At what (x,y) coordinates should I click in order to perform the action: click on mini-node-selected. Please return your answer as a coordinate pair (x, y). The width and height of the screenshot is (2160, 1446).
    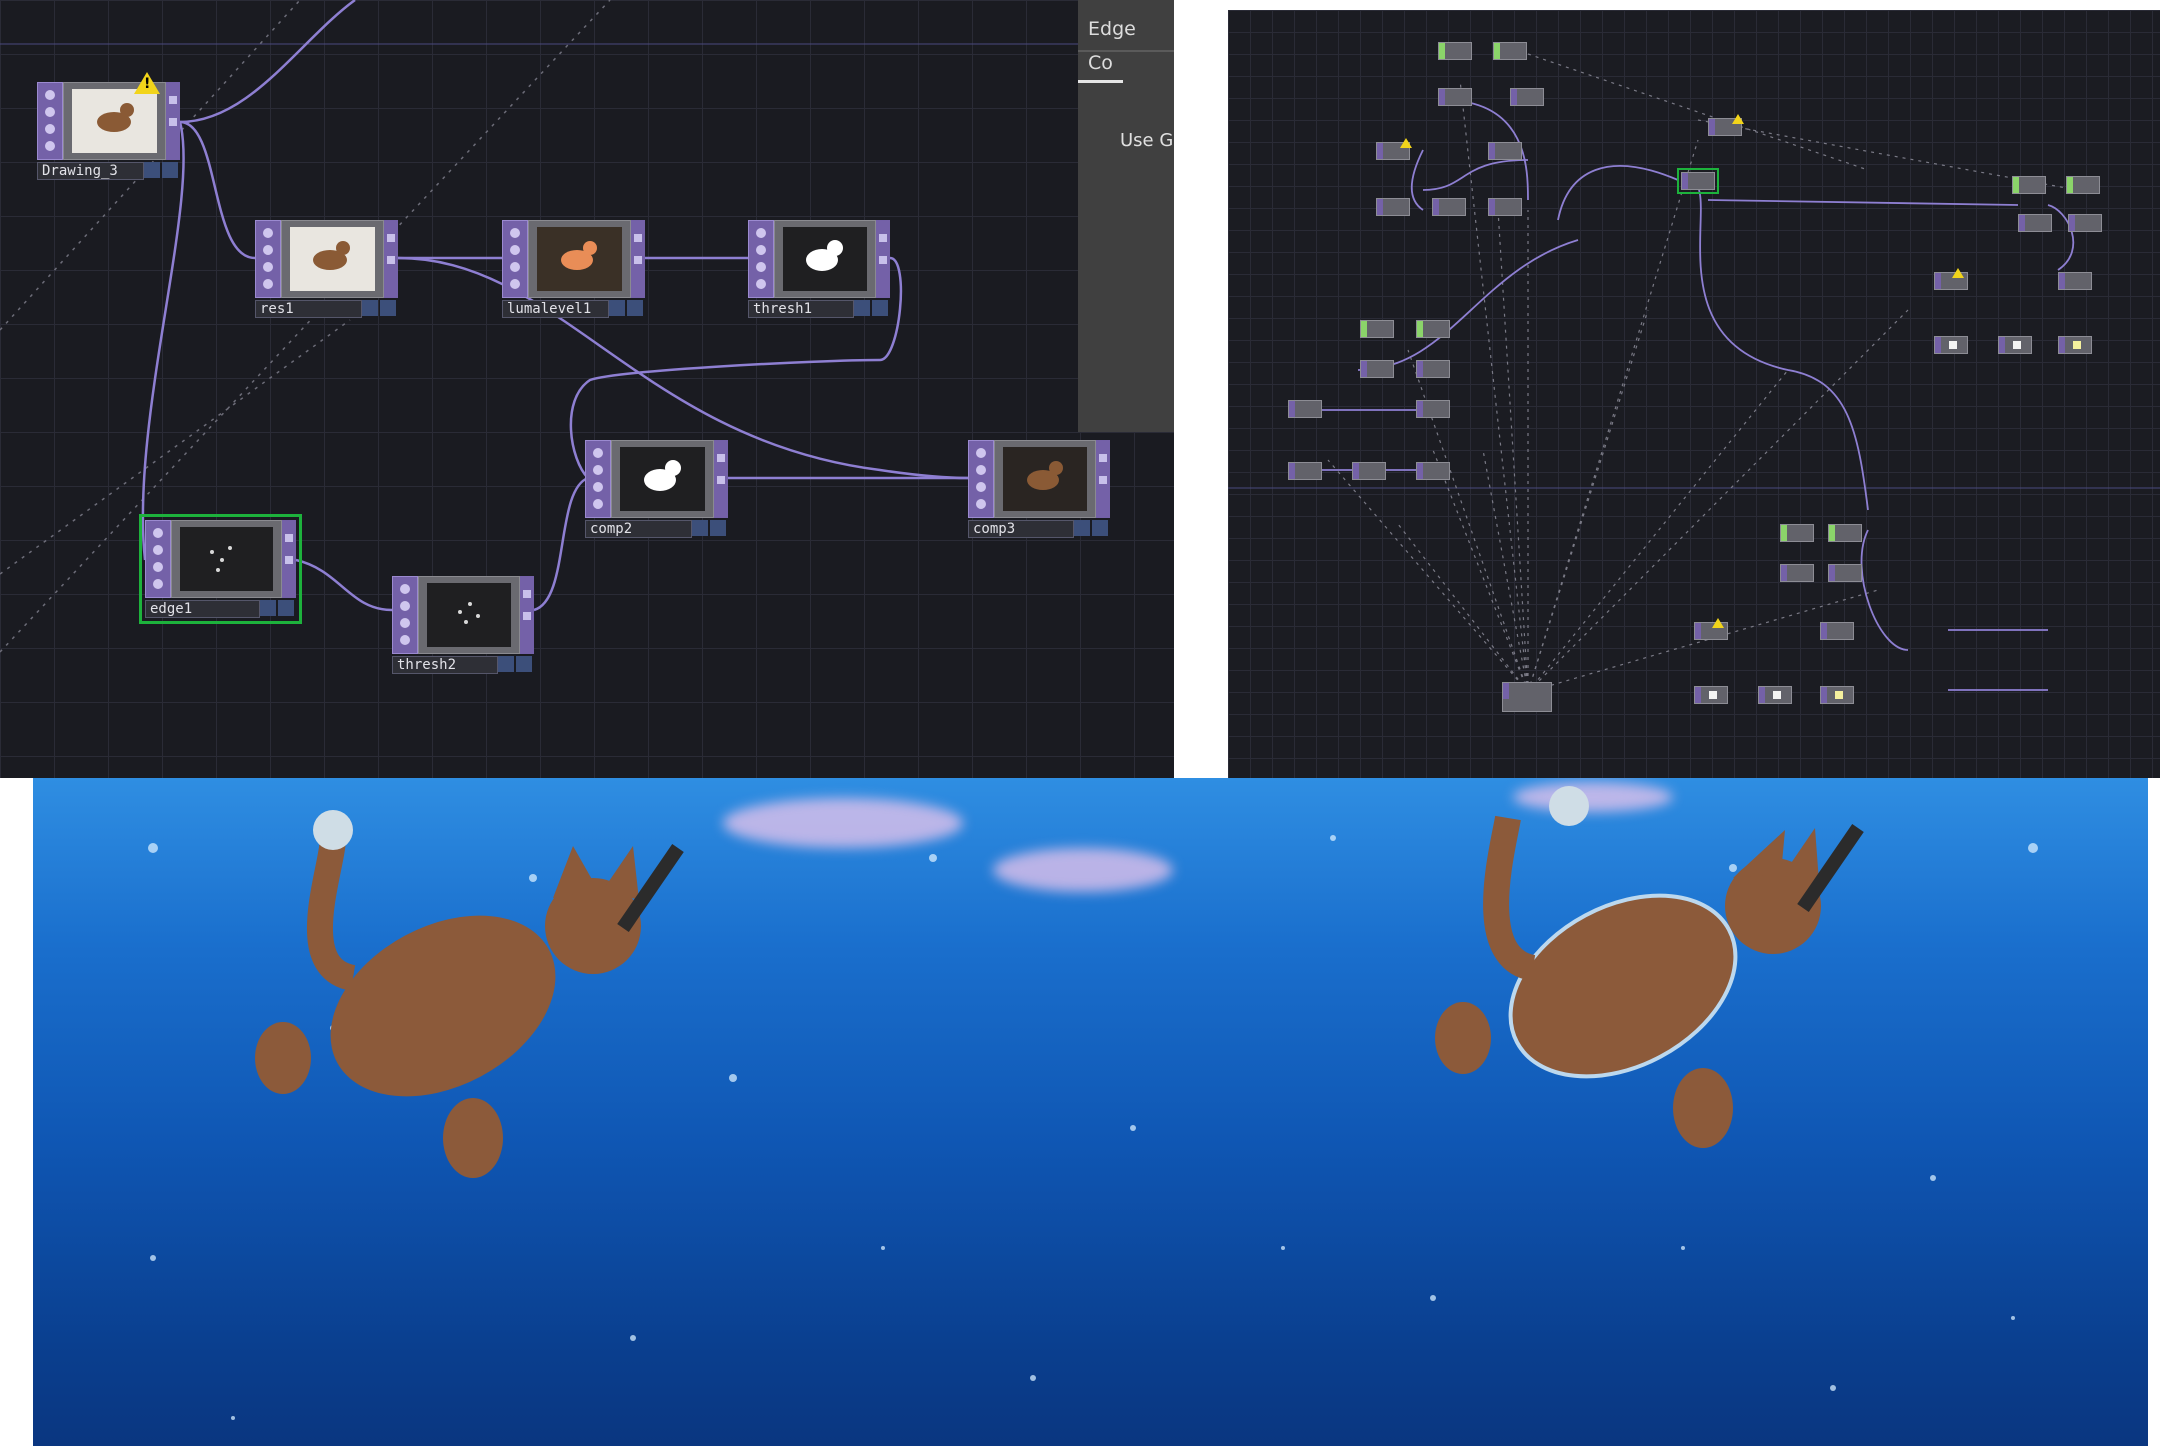
    Looking at the image, I should click on (1698, 181).